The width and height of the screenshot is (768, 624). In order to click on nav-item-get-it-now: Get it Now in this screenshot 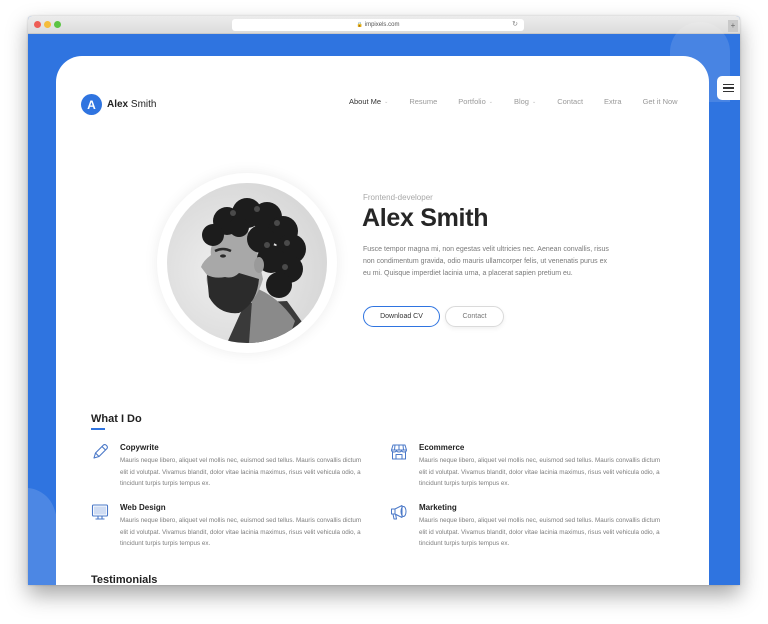, I will do `click(660, 101)`.